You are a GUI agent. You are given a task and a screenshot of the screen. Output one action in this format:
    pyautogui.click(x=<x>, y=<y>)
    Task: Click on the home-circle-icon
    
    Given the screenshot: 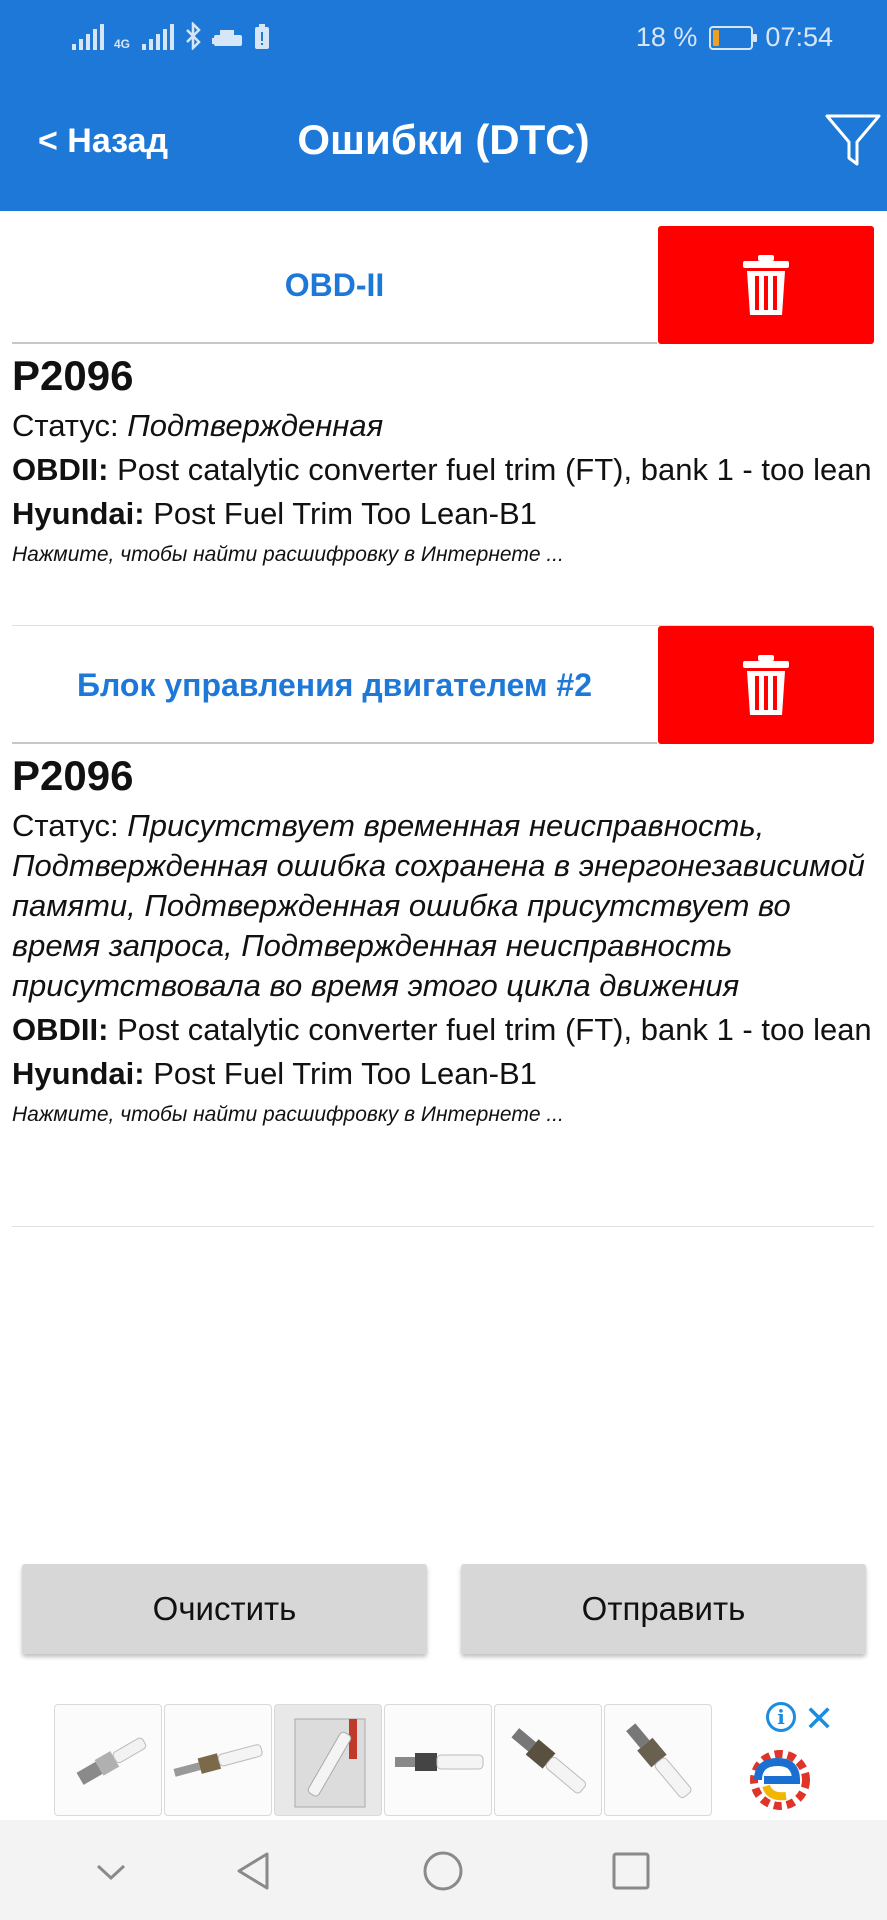 What is the action you would take?
    pyautogui.click(x=443, y=1871)
    